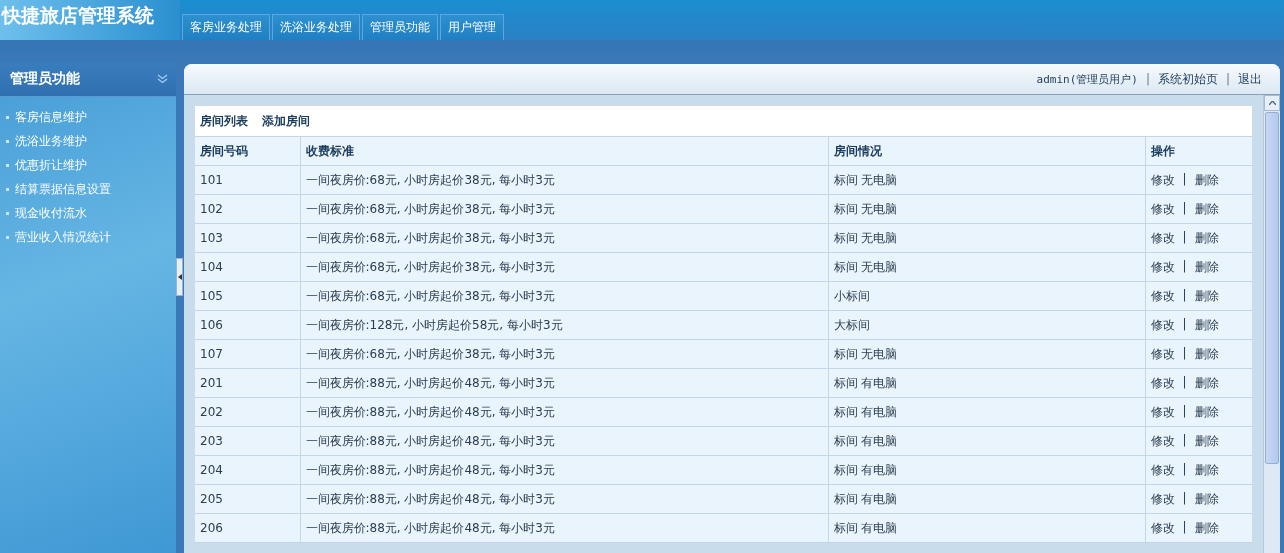 Image resolution: width=1284 pixels, height=553 pixels. What do you see at coordinates (316, 27) in the screenshot?
I see `nav-tab: 洗浴业务处理` at bounding box center [316, 27].